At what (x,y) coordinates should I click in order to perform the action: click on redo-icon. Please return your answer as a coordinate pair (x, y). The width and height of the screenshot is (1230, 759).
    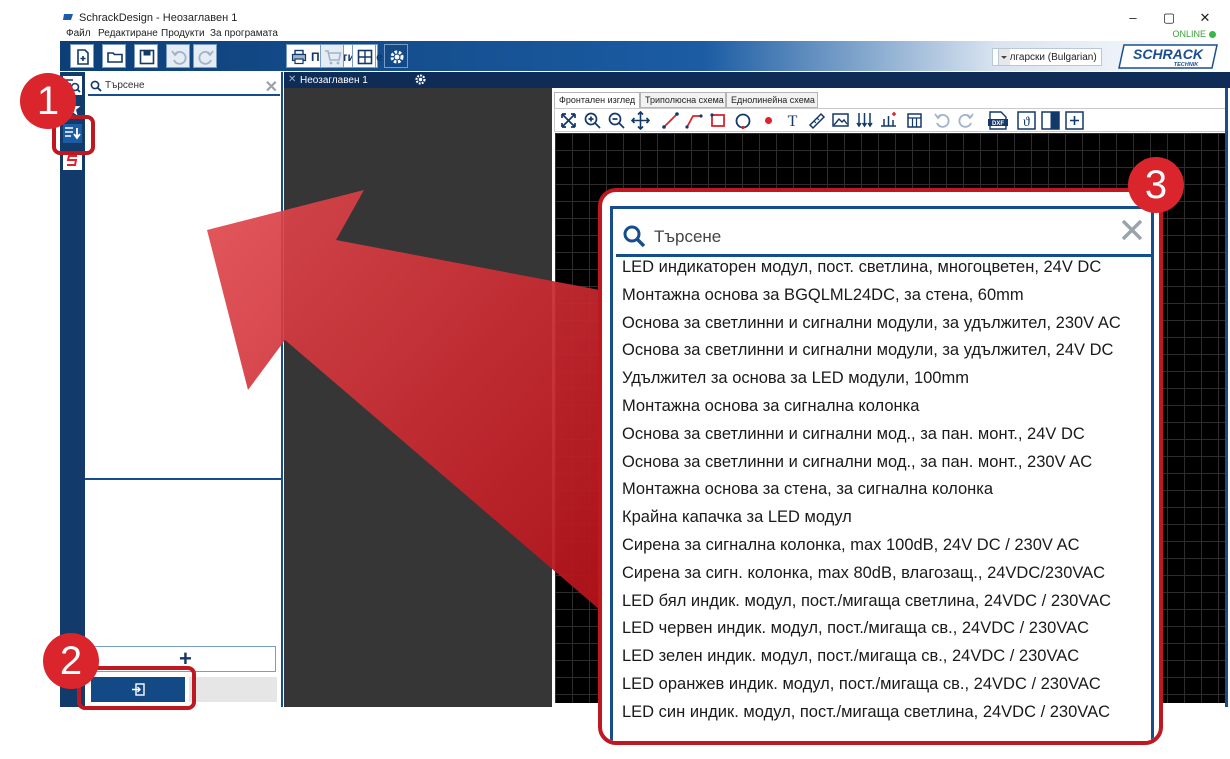
    Looking at the image, I should click on (206, 57).